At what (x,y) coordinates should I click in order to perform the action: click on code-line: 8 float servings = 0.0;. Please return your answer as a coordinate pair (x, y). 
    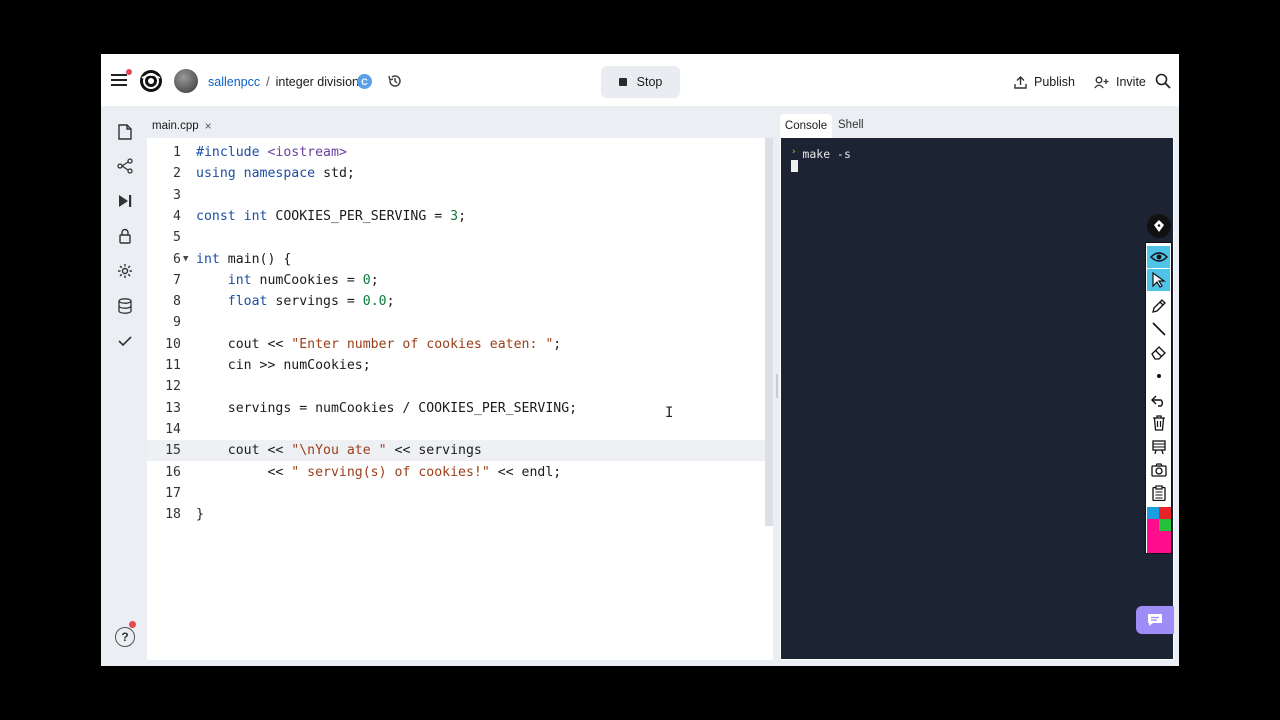
    Looking at the image, I should click on (456, 301).